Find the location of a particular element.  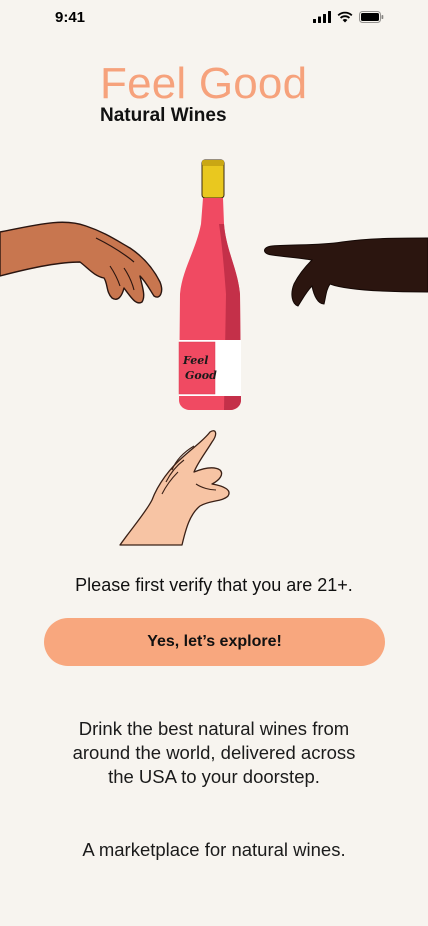

bottom-hand-illustration is located at coordinates (174, 488).